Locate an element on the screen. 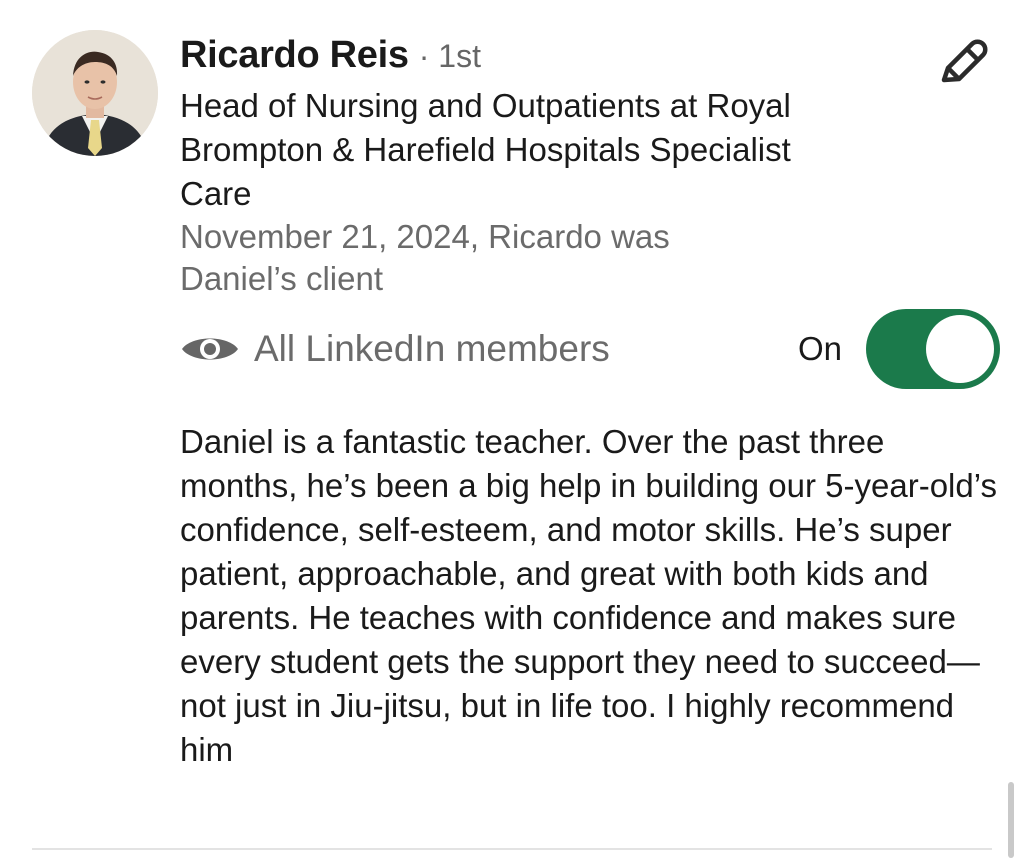 The height and width of the screenshot is (858, 1024). visibility-toggle is located at coordinates (933, 349).